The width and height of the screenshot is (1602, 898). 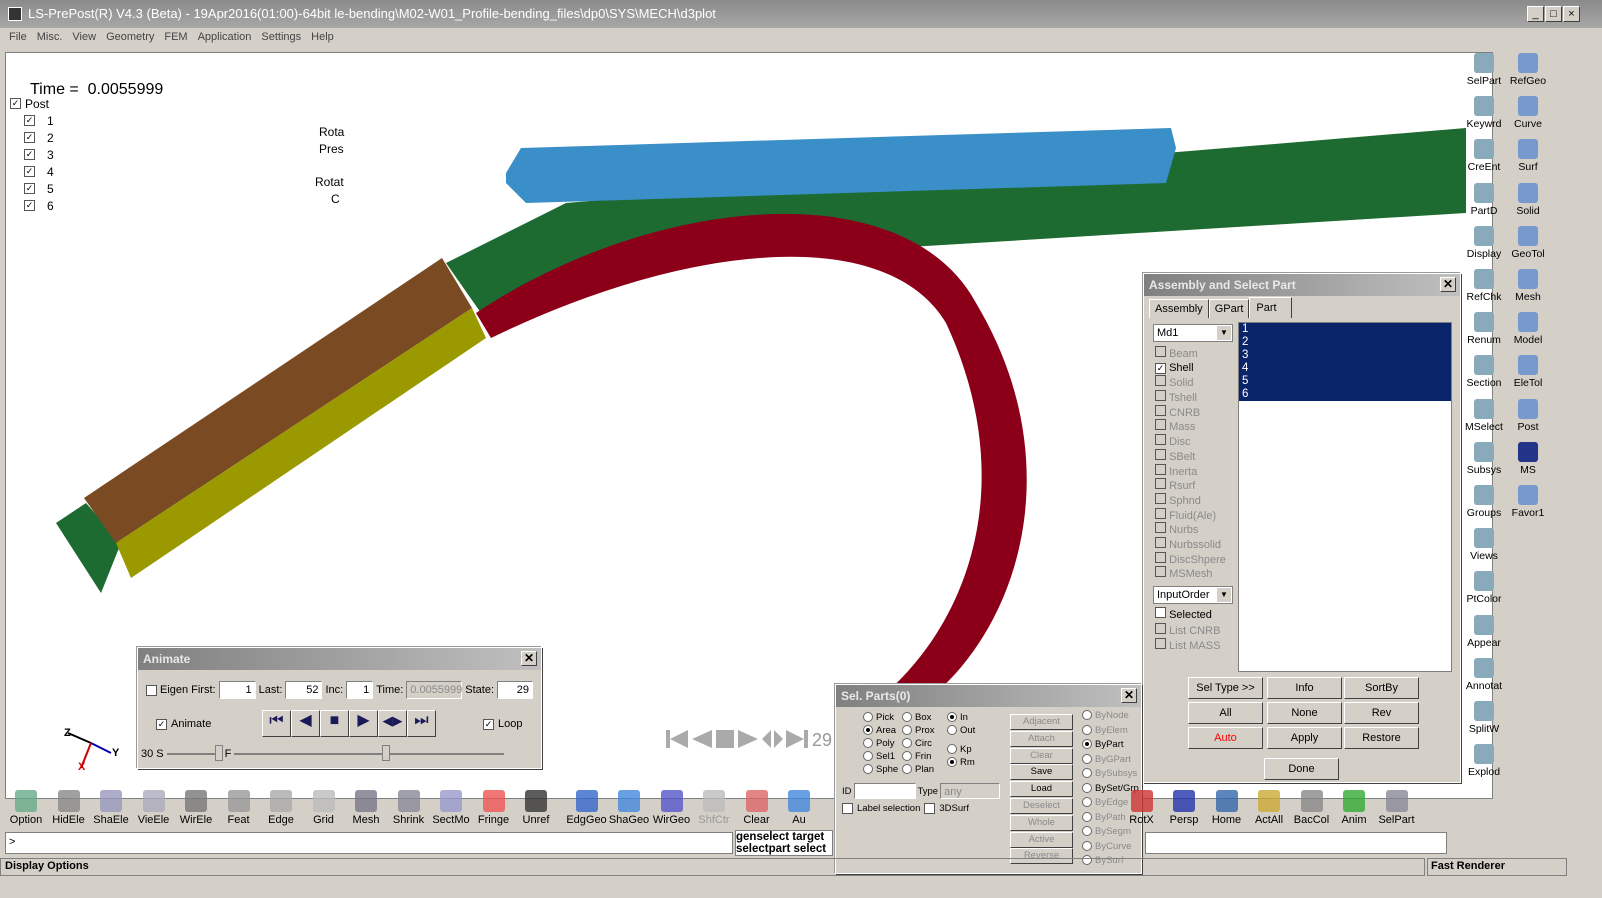 I want to click on done-button: Done, so click(x=1301, y=769).